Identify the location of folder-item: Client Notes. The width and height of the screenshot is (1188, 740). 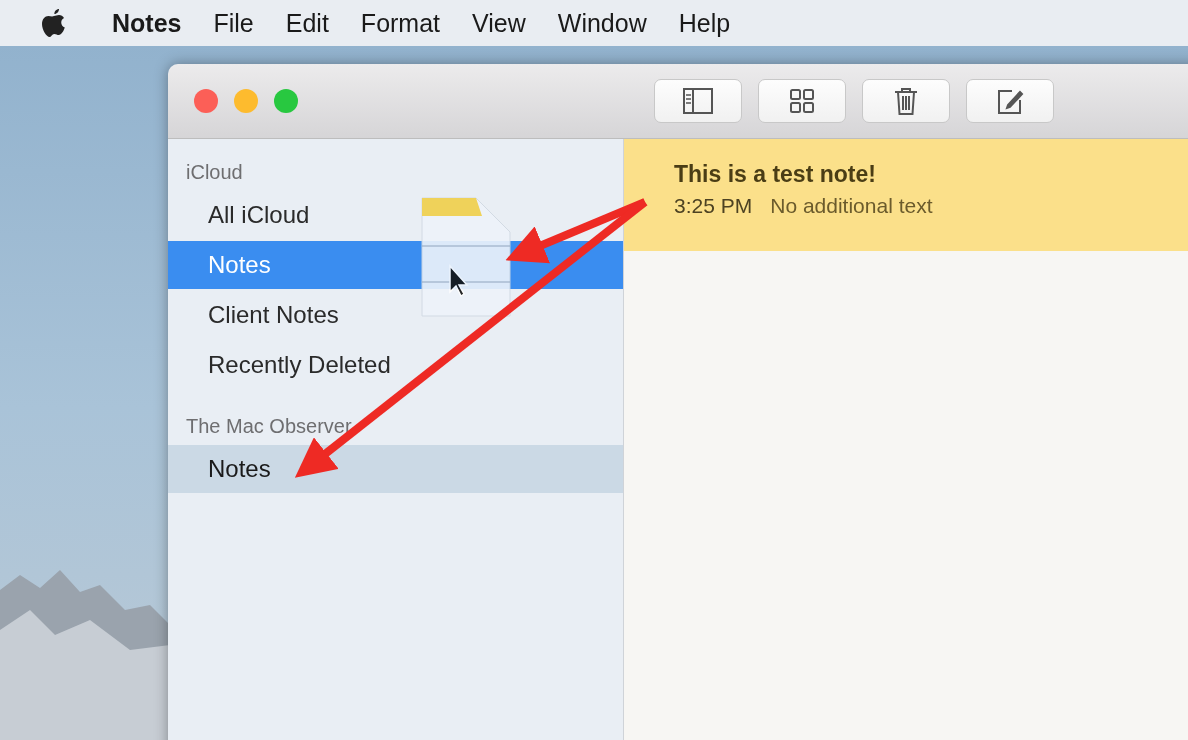
(395, 315).